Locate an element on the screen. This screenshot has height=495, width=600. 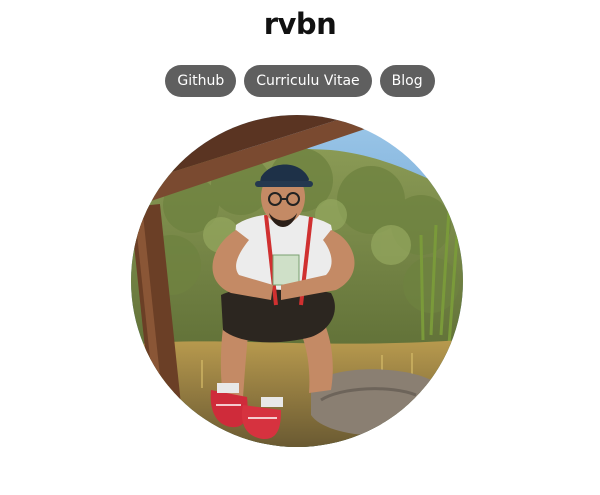
nav-links: Github Curriculu Vitae Blog is located at coordinates (300, 81).